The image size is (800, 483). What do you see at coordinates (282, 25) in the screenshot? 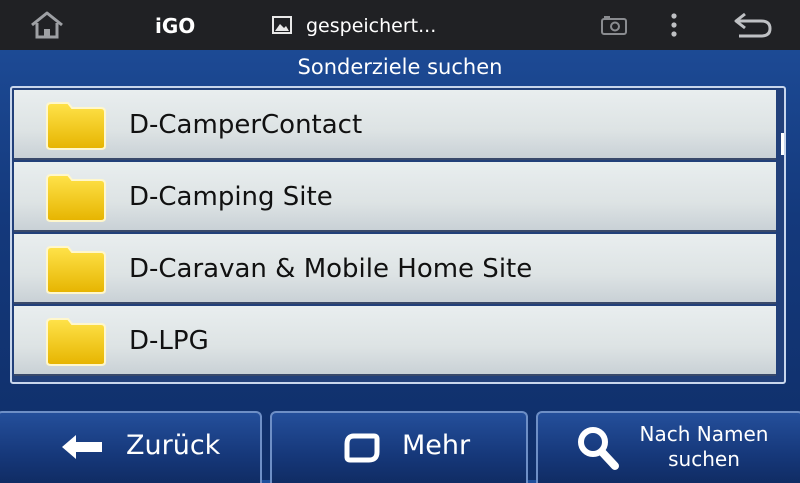
I see `image-icon` at bounding box center [282, 25].